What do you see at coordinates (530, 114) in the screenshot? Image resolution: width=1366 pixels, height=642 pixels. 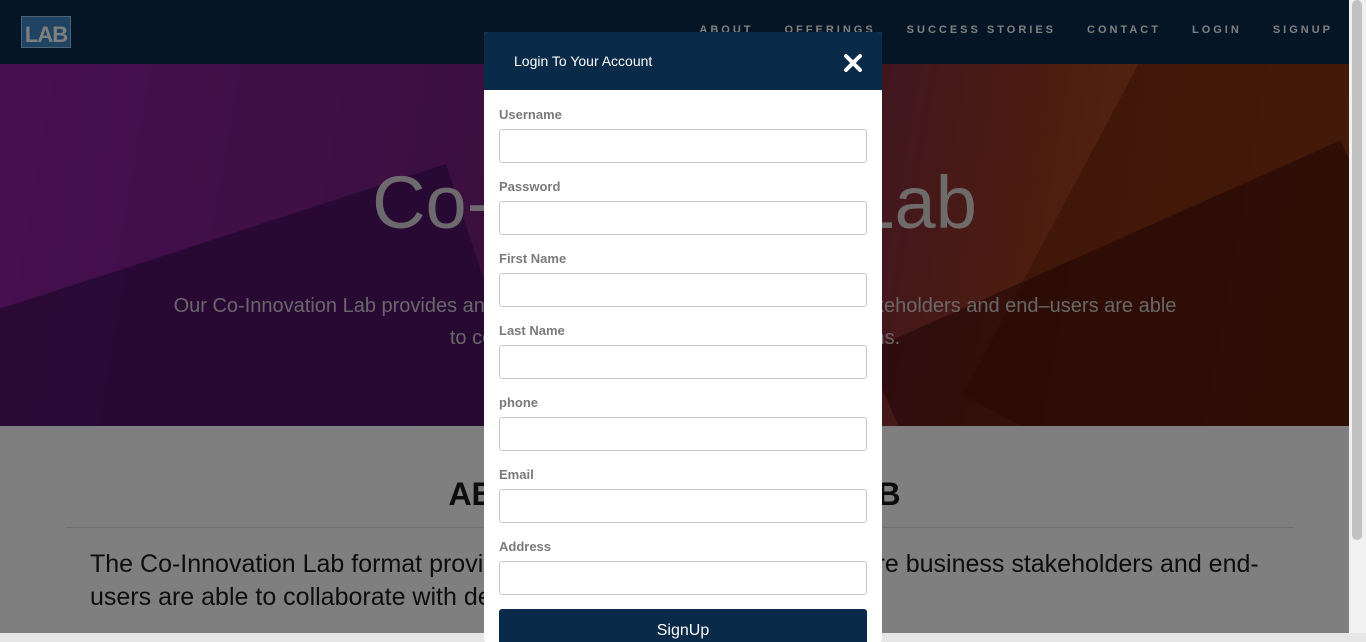 I see `username-label: Username` at bounding box center [530, 114].